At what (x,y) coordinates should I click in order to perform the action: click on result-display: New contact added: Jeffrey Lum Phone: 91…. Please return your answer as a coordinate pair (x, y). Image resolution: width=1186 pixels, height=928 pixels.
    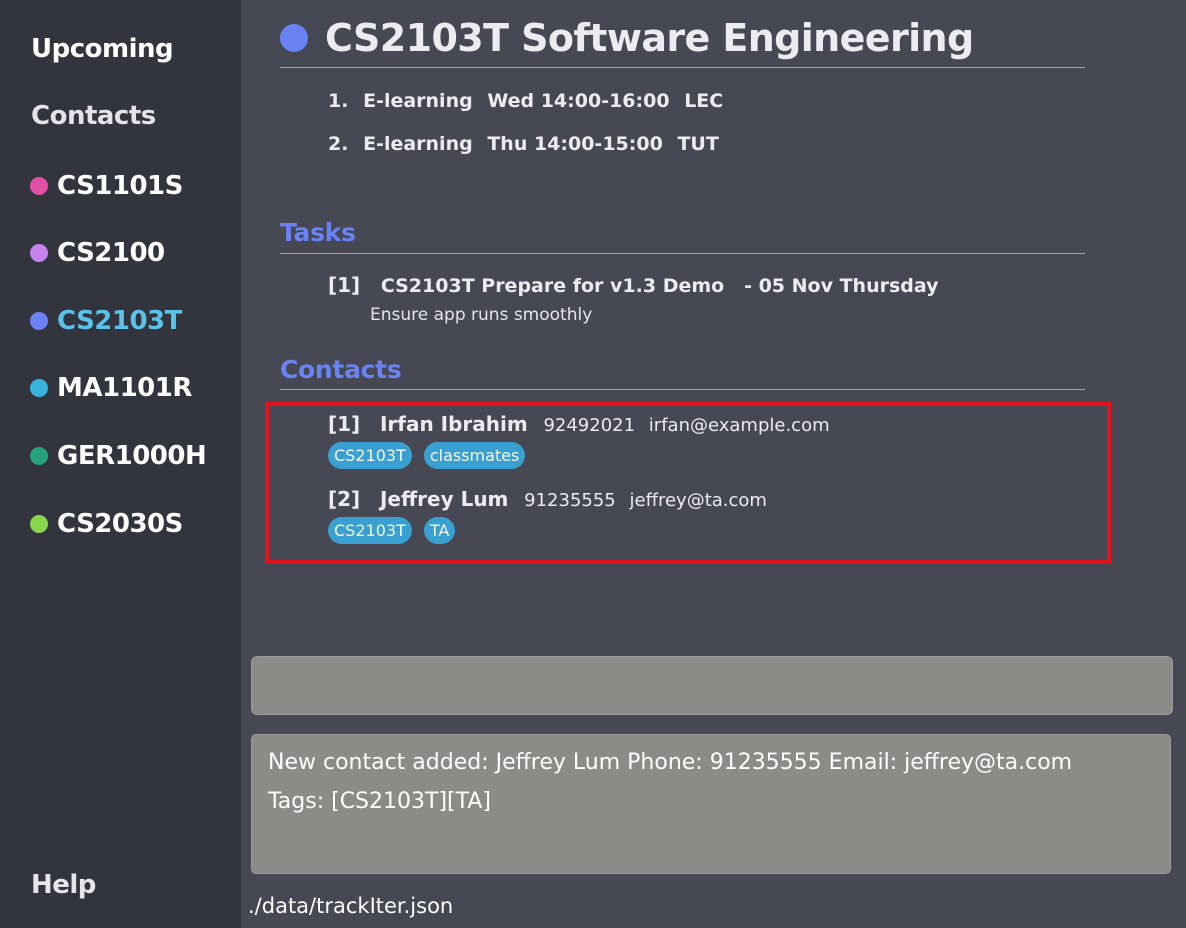
    Looking at the image, I should click on (711, 804).